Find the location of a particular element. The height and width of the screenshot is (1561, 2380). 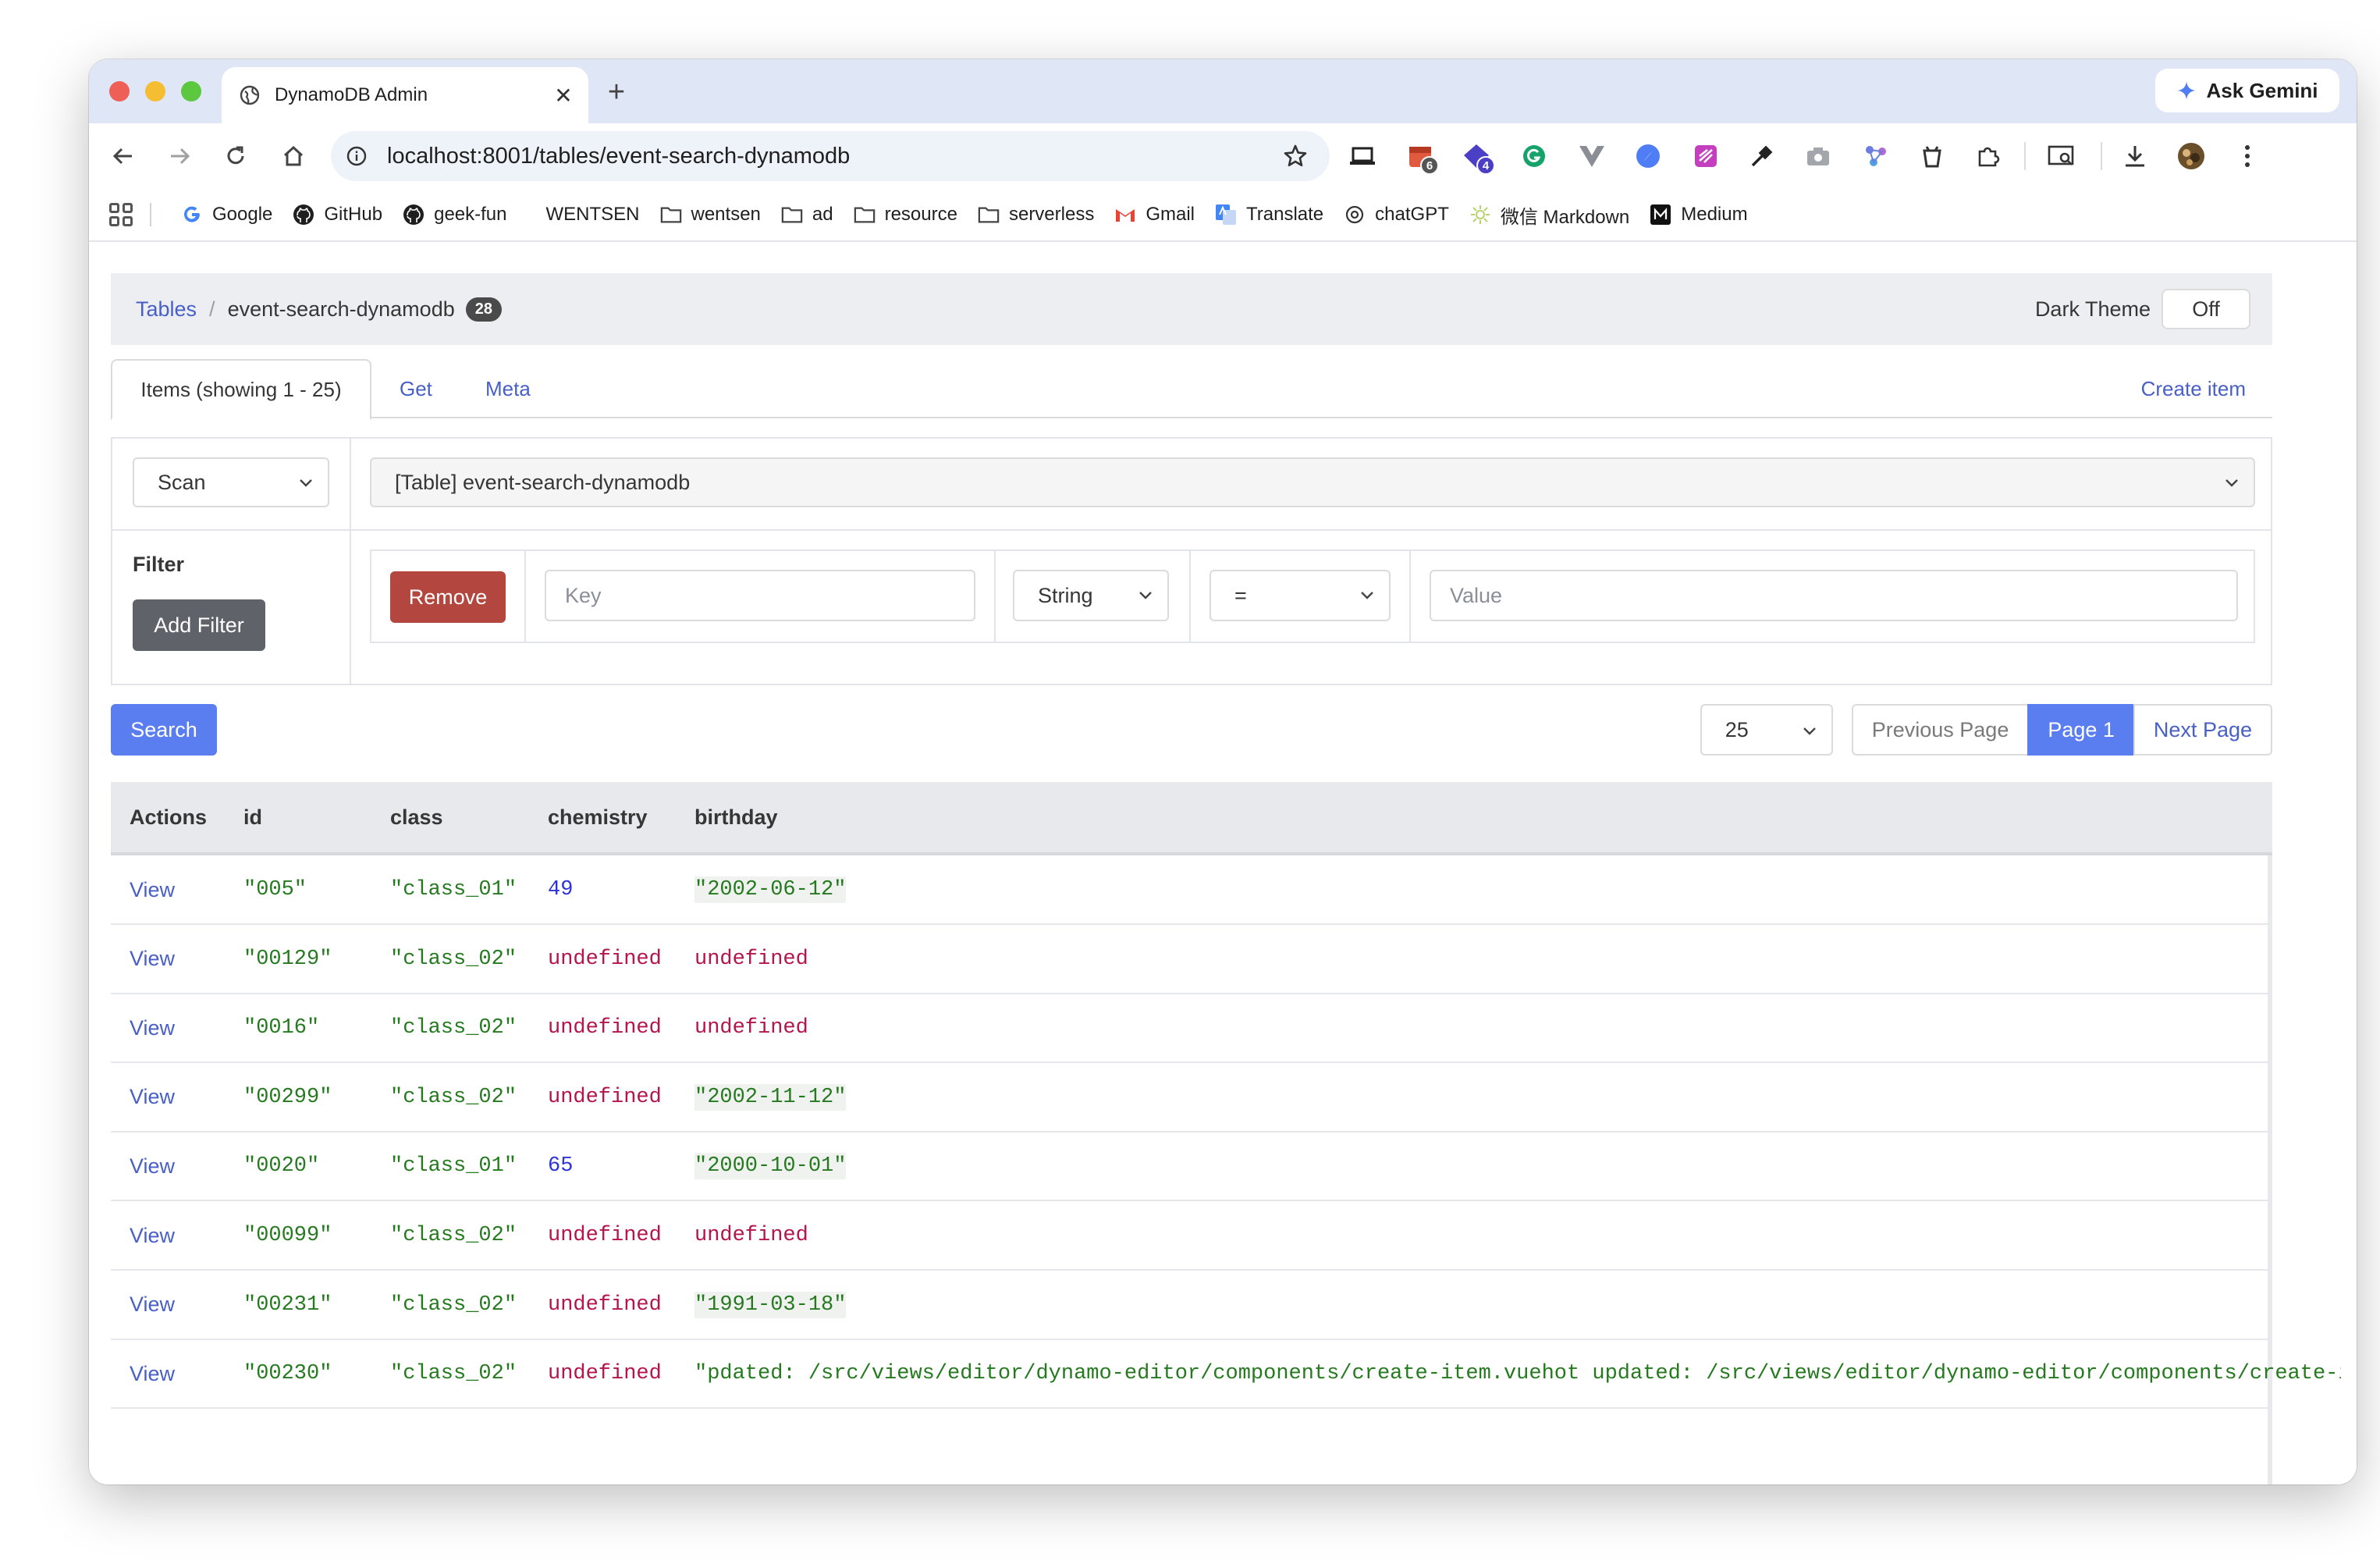

bookmark-star-icon is located at coordinates (1295, 156).